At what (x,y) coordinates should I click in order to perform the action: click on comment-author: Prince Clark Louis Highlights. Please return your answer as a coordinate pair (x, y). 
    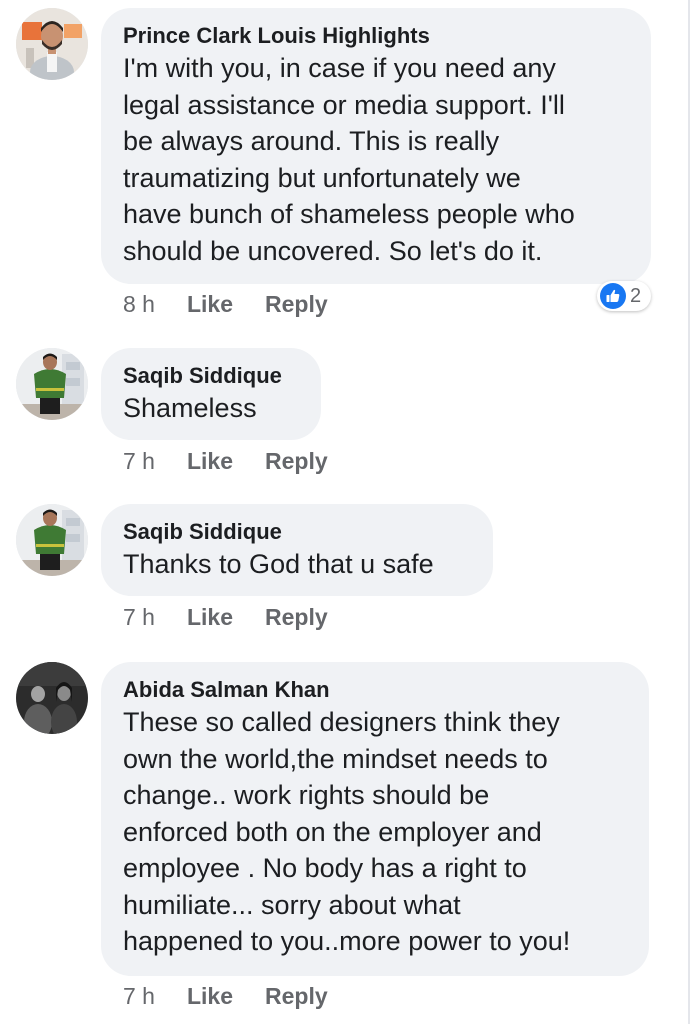
    Looking at the image, I should click on (376, 36).